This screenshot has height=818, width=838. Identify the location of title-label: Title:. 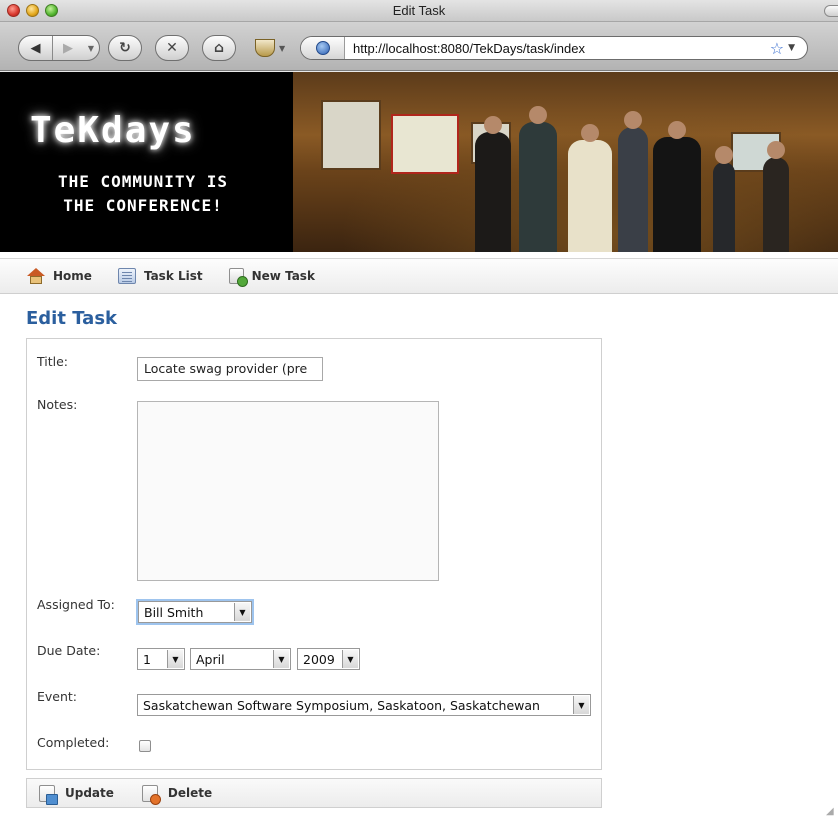
(52, 361).